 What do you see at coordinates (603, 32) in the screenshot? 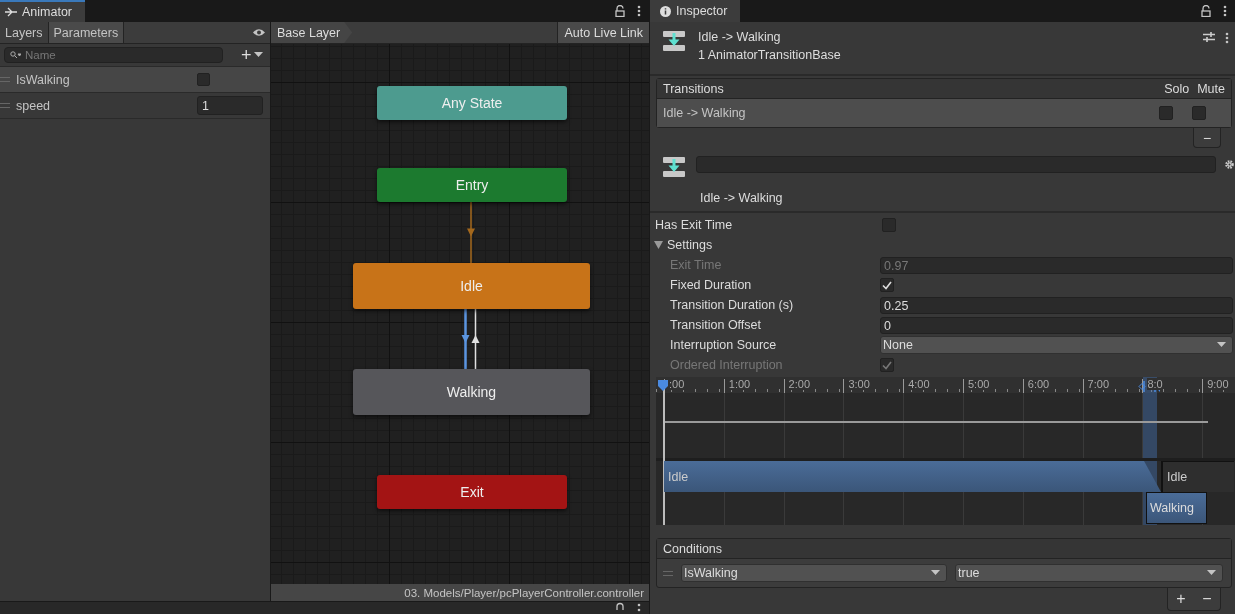
I see `live-link-button: Auto Live Link` at bounding box center [603, 32].